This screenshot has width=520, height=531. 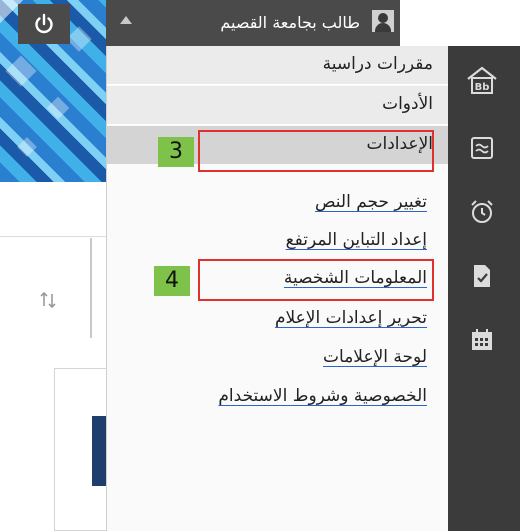 I want to click on alarm-clock-icon, so click(x=482, y=212).